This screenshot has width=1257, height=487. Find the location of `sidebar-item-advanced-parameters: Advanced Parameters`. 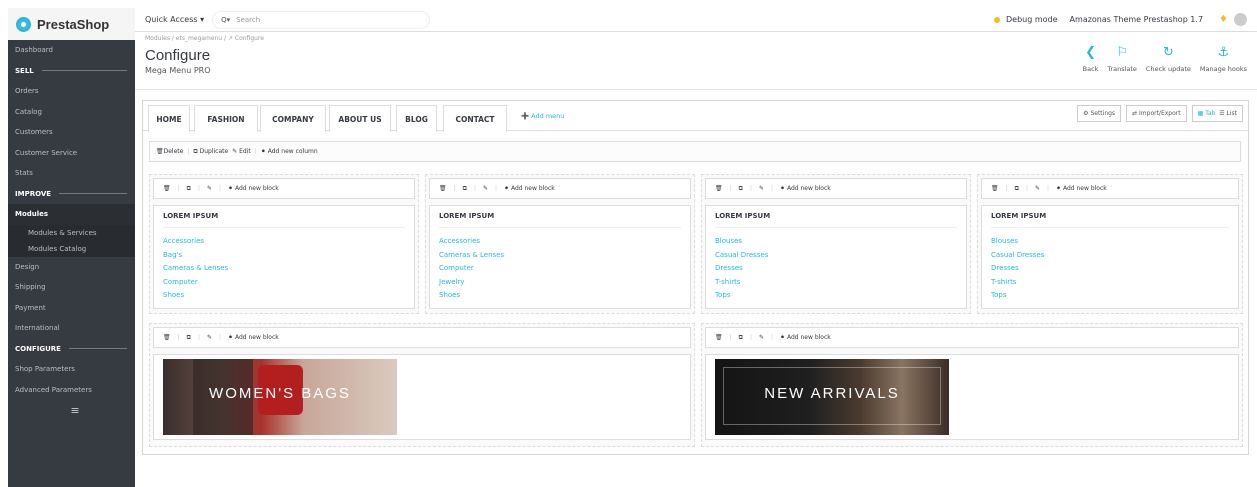

sidebar-item-advanced-parameters: Advanced Parameters is located at coordinates (71, 390).